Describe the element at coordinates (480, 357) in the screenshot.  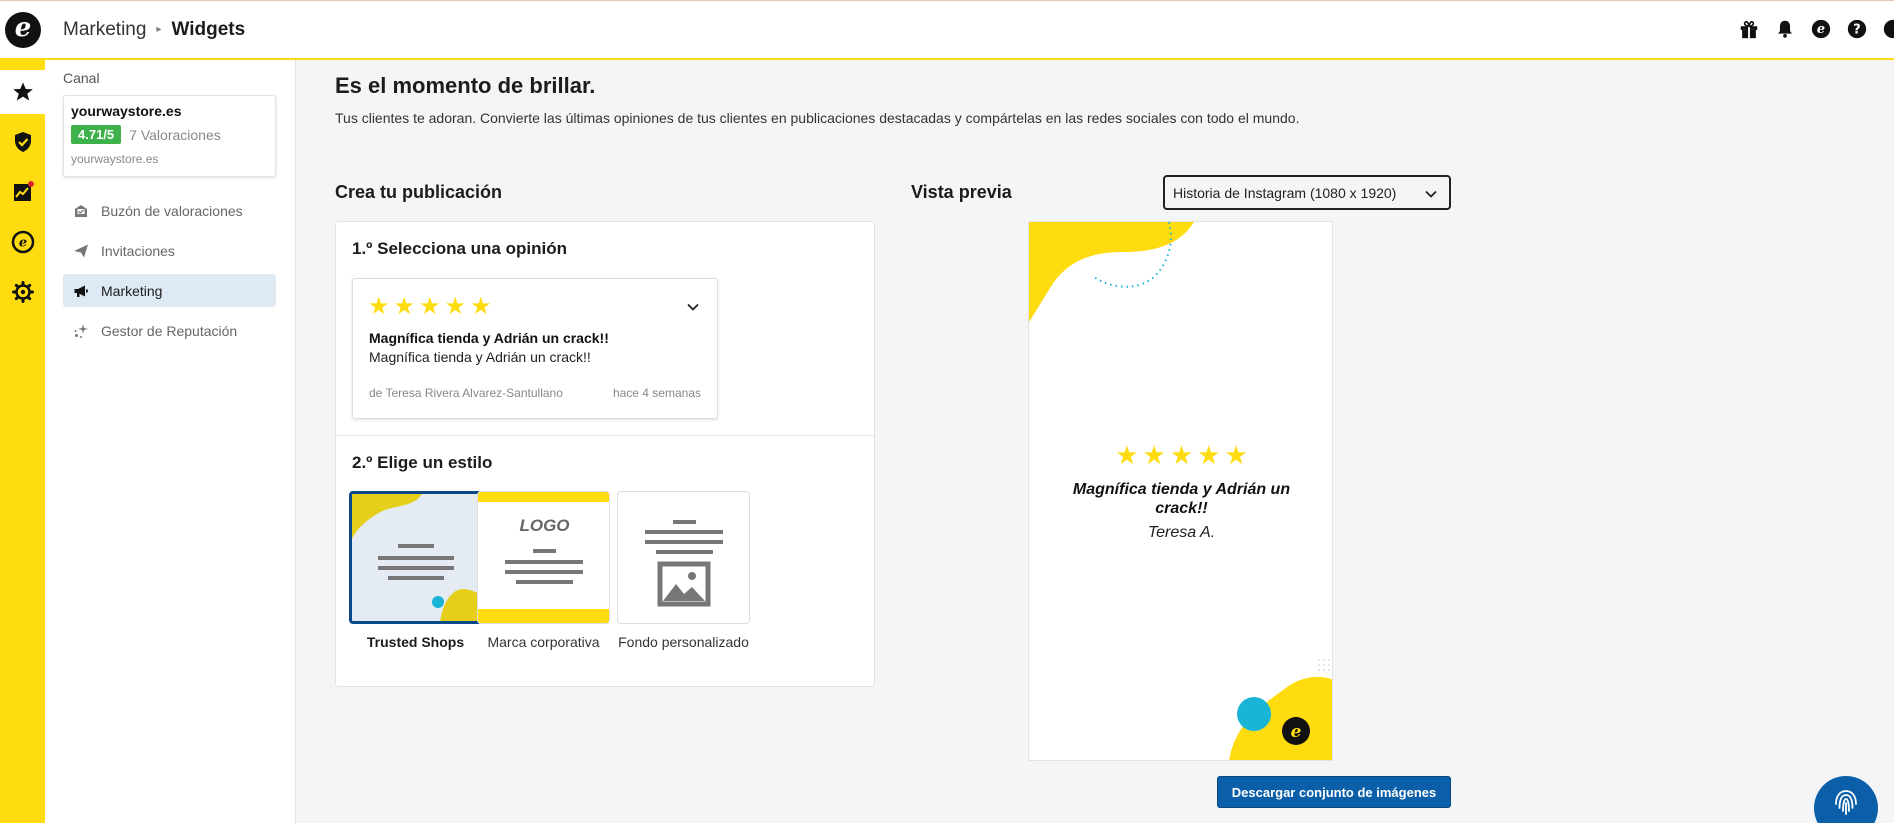
I see `review-text: Magnífica tienda y Adrián un crack!!` at that location.